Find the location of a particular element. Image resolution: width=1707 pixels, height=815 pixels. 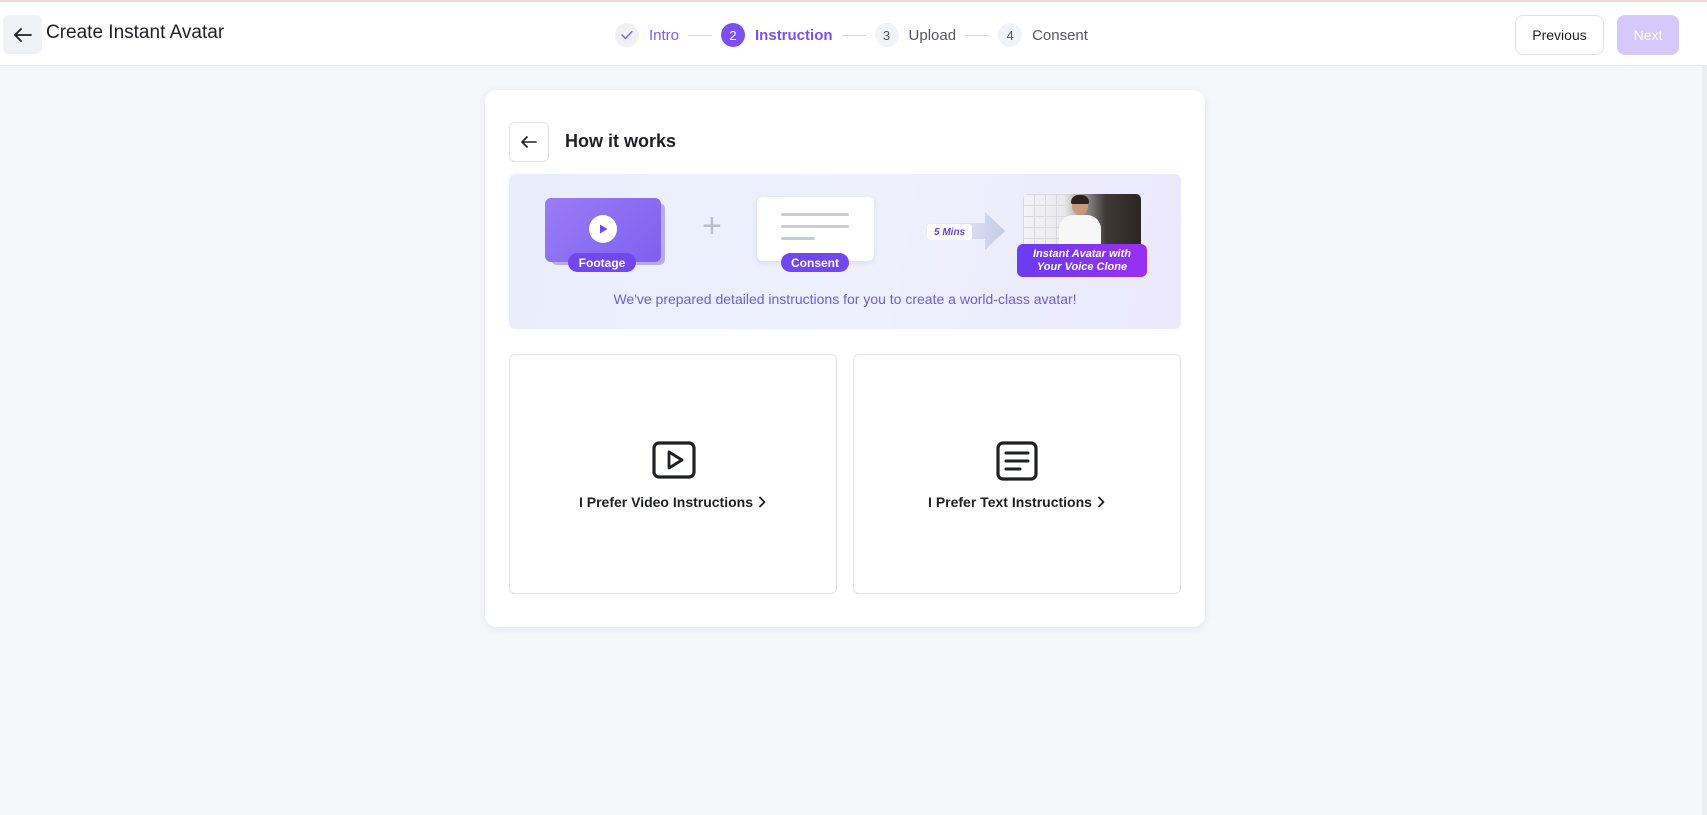

next-button: Next is located at coordinates (1648, 35).